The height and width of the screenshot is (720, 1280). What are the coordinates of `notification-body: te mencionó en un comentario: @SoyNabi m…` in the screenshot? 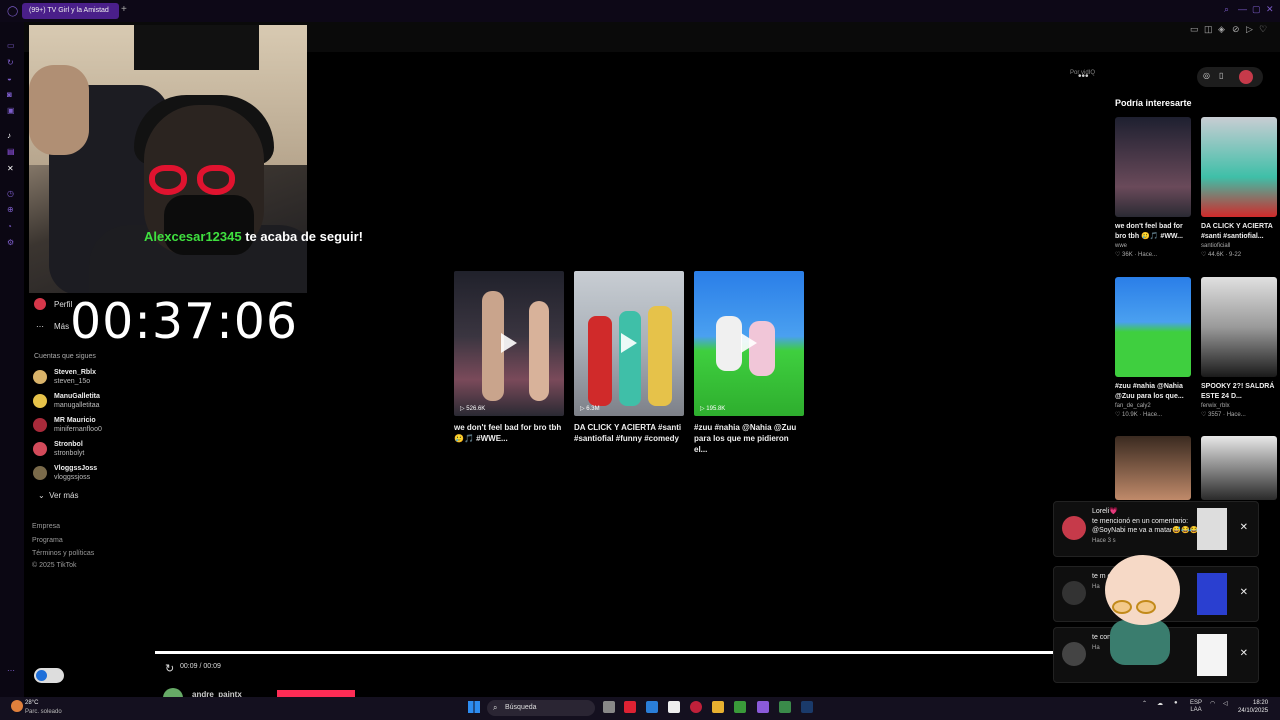 It's located at (1145, 526).